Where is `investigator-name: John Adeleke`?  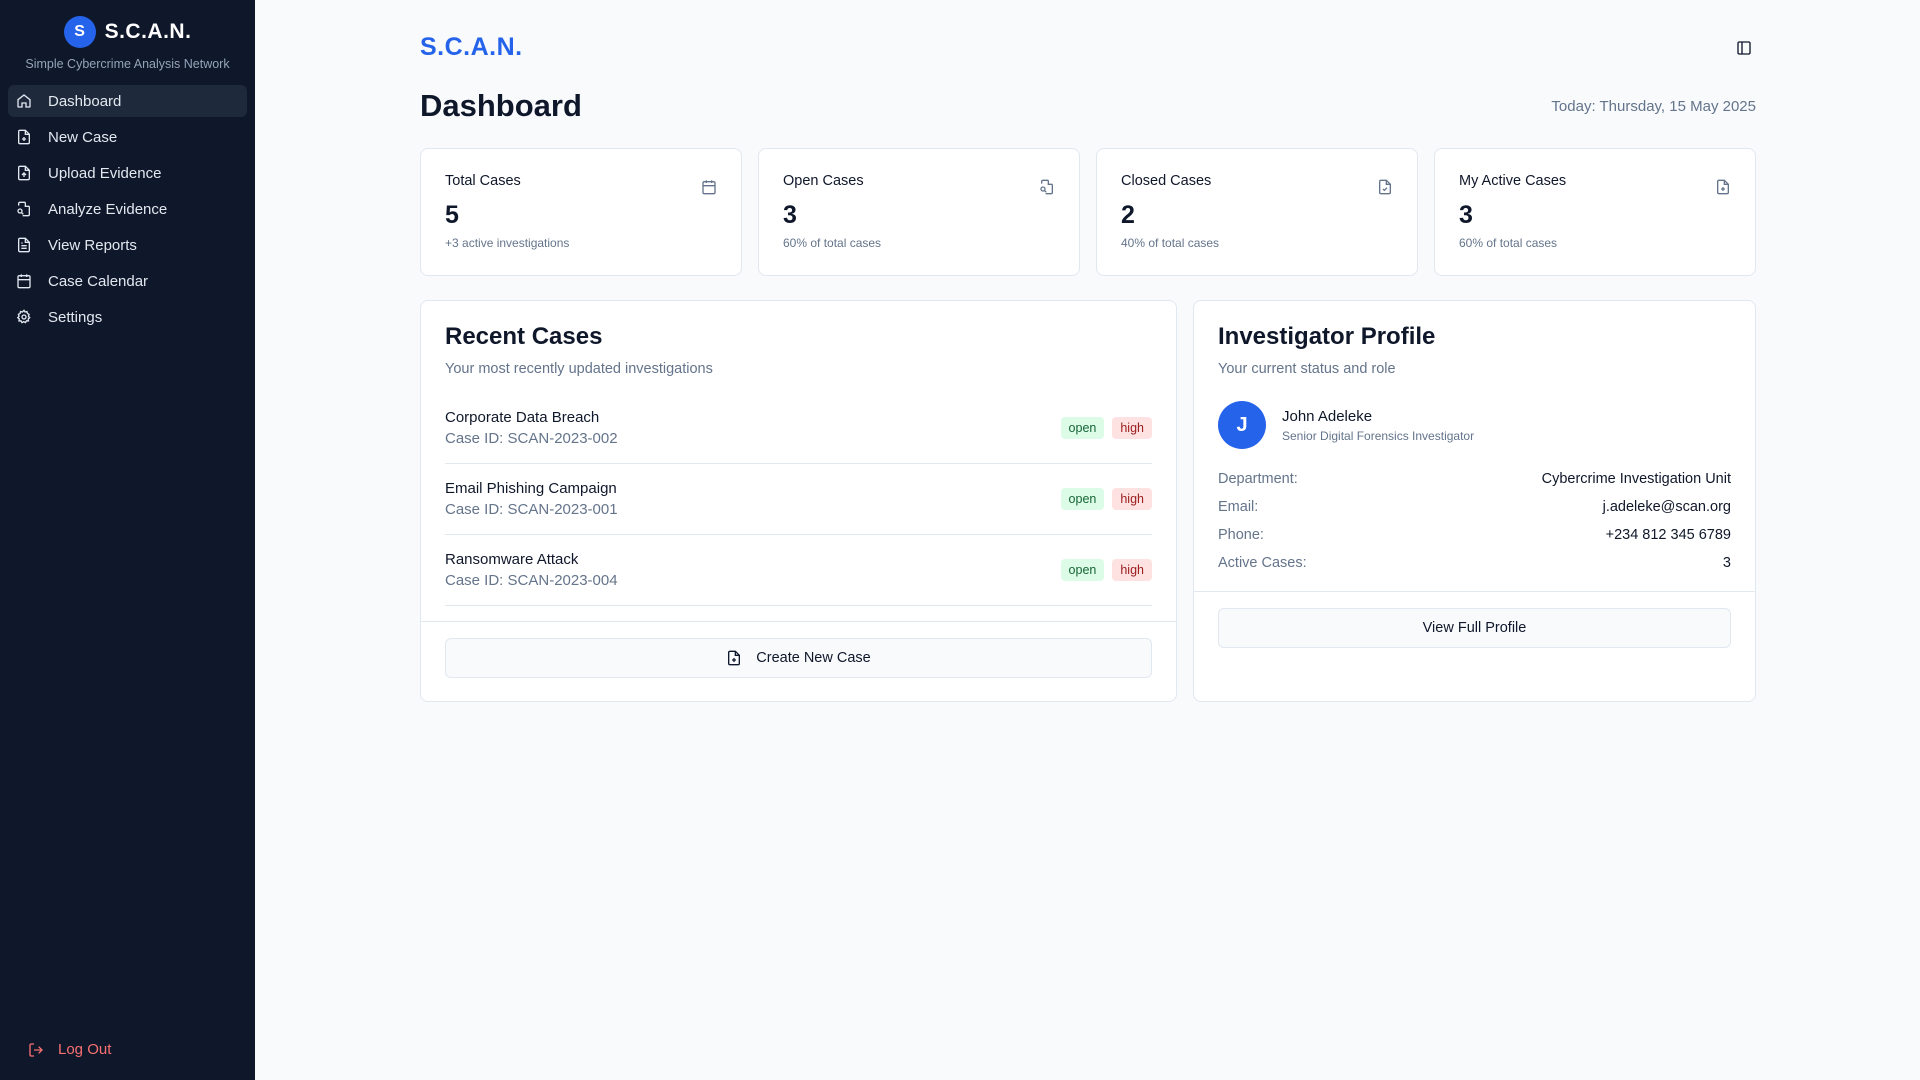
investigator-name: John Adeleke is located at coordinates (1327, 416).